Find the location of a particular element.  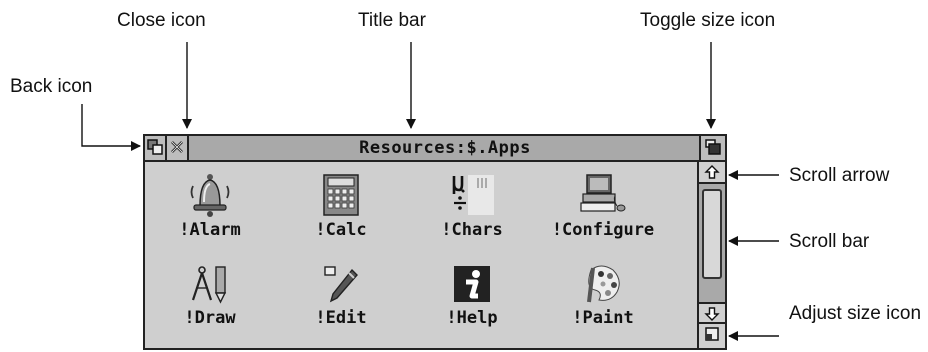

adjust-size-icon is located at coordinates (712, 336).